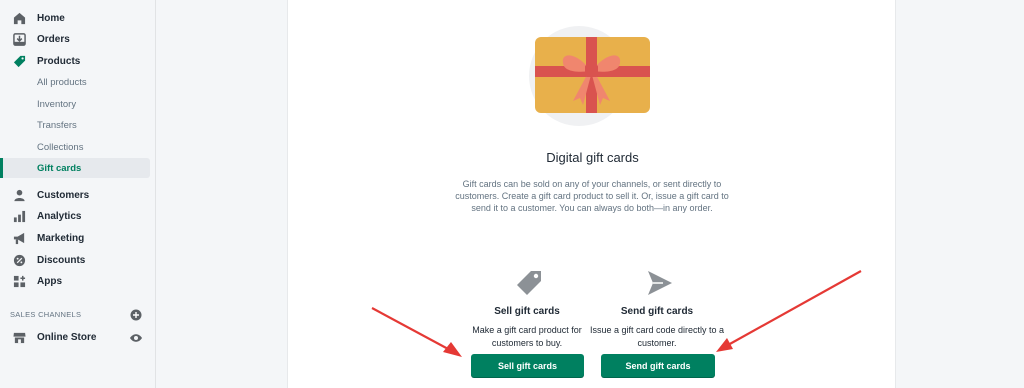  What do you see at coordinates (592, 157) in the screenshot?
I see `page-title: Digital gift cards` at bounding box center [592, 157].